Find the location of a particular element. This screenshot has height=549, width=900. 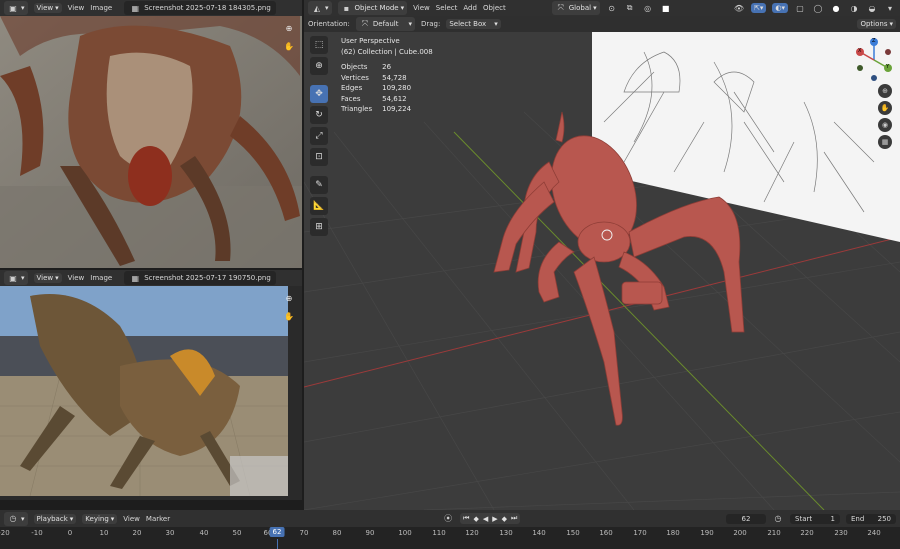

select-menu: Select is located at coordinates (447, 8).